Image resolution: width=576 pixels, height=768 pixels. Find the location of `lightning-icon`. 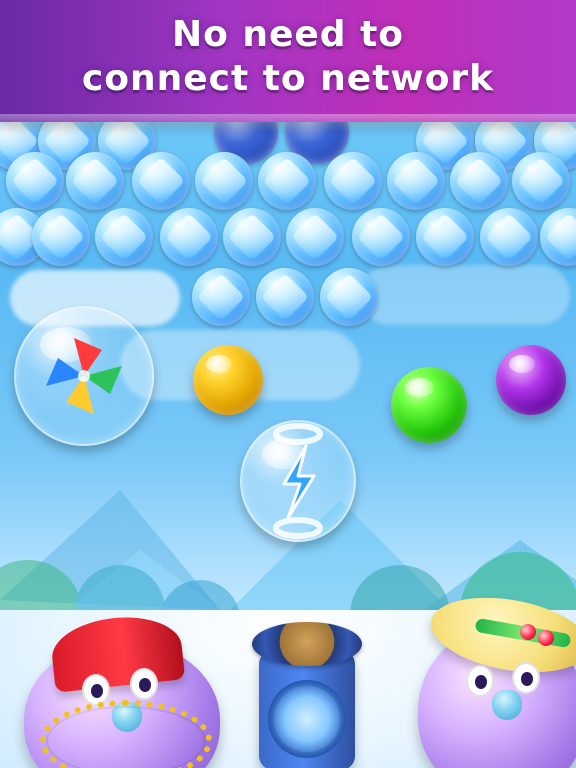

lightning-icon is located at coordinates (298, 481).